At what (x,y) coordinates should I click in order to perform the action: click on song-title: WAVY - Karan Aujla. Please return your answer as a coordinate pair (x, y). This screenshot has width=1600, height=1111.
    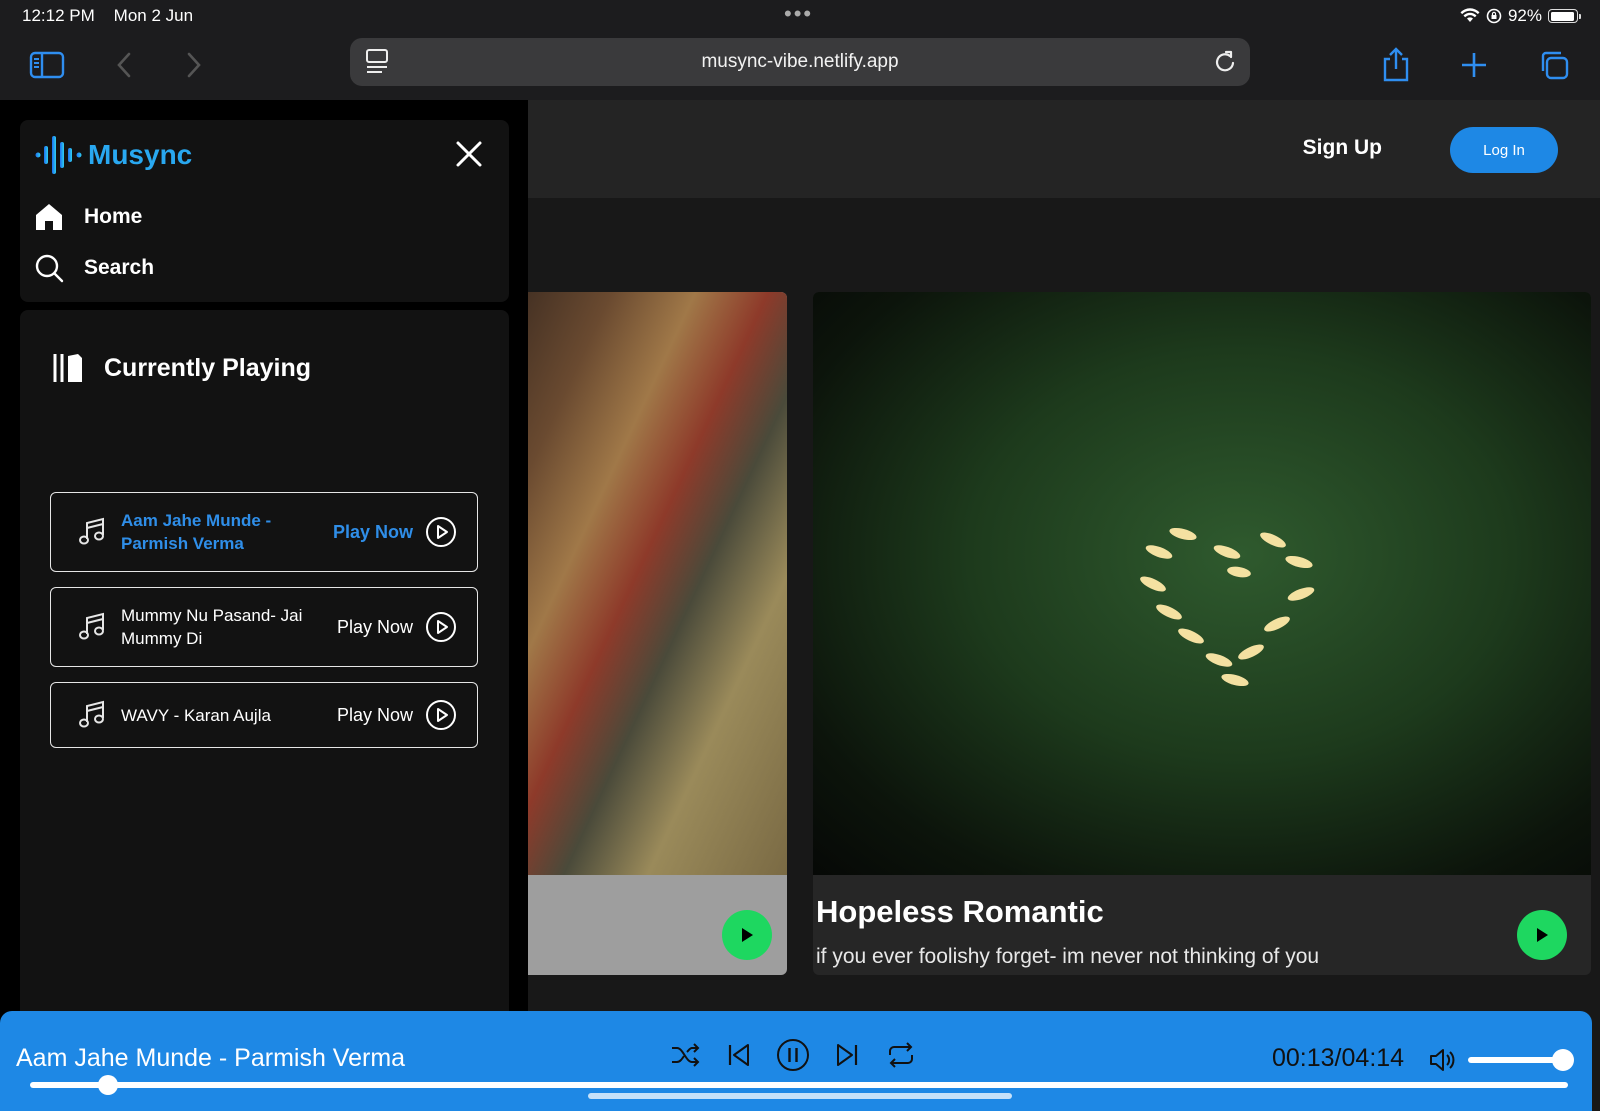
    Looking at the image, I should click on (196, 715).